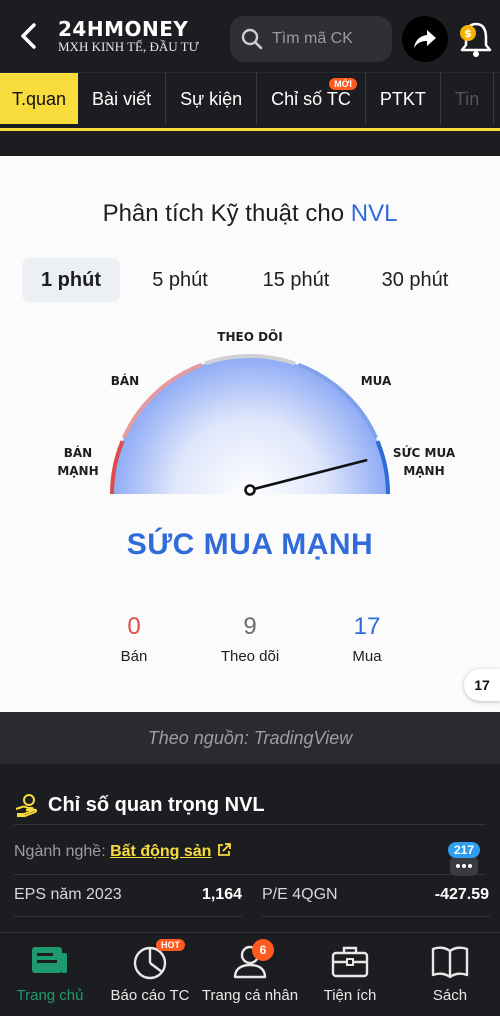 The width and height of the screenshot is (500, 1016). What do you see at coordinates (250, 544) in the screenshot?
I see `verdict-text: SỨC MUA MẠNH` at bounding box center [250, 544].